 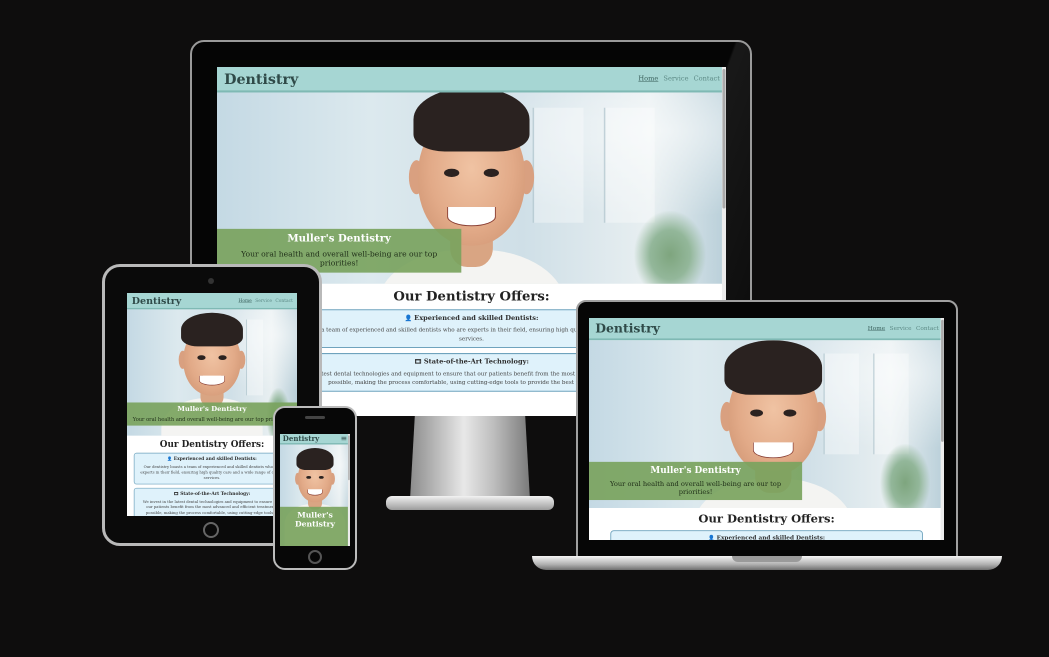 I want to click on phone: Dentistry ≡ Muller's Dentistry, so click(x=315, y=488).